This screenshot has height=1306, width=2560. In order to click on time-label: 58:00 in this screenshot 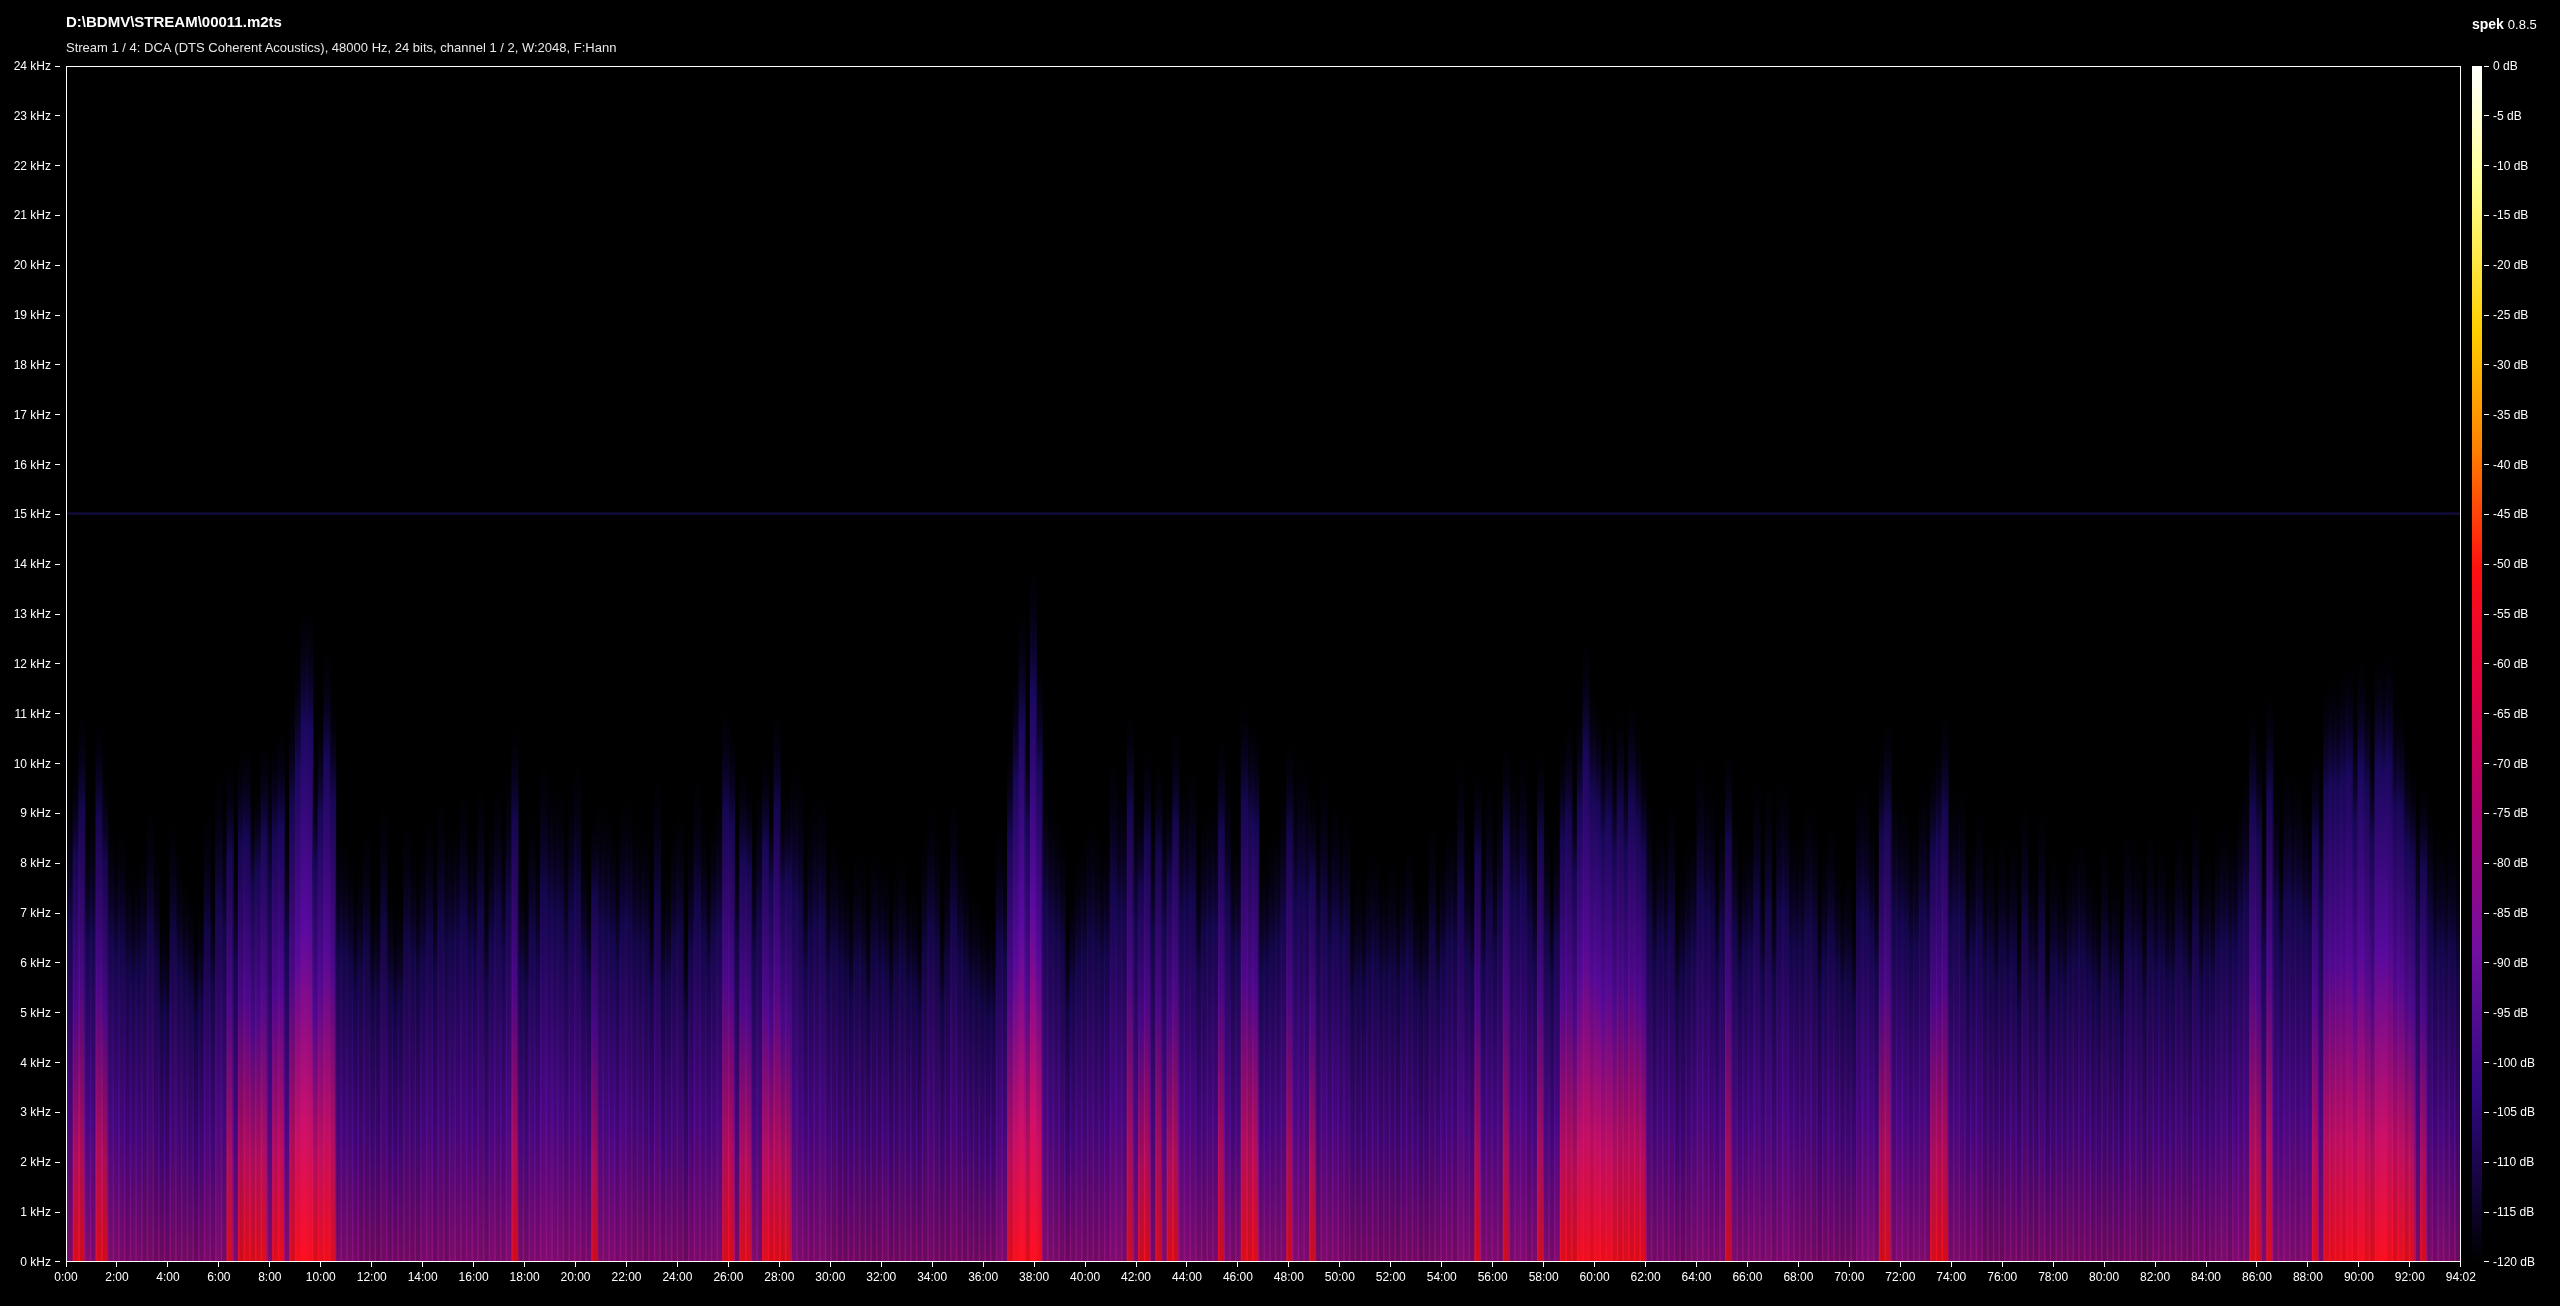, I will do `click(1543, 1277)`.